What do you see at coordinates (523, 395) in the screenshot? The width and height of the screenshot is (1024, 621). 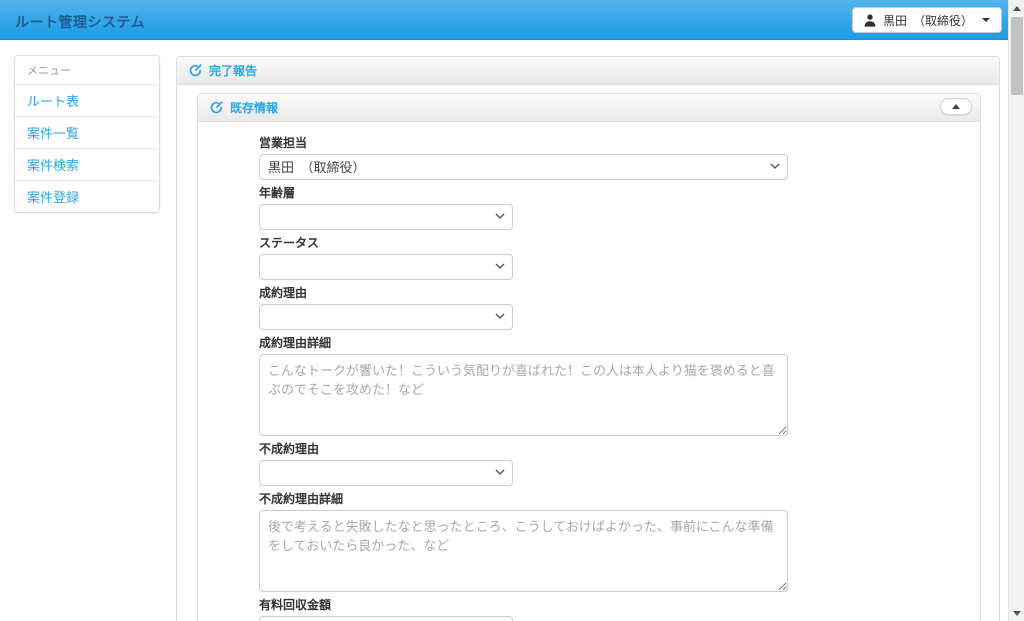 I see `contract-reason-detail-textarea` at bounding box center [523, 395].